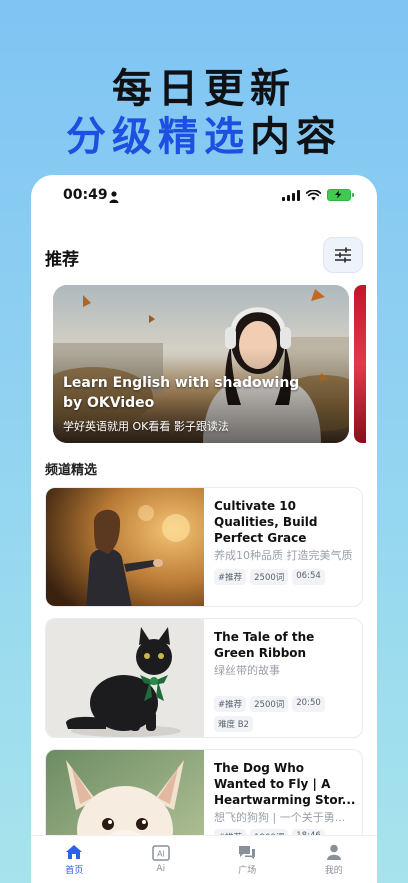 The height and width of the screenshot is (883, 408). What do you see at coordinates (85, 195) in the screenshot?
I see `status-time: 00:49` at bounding box center [85, 195].